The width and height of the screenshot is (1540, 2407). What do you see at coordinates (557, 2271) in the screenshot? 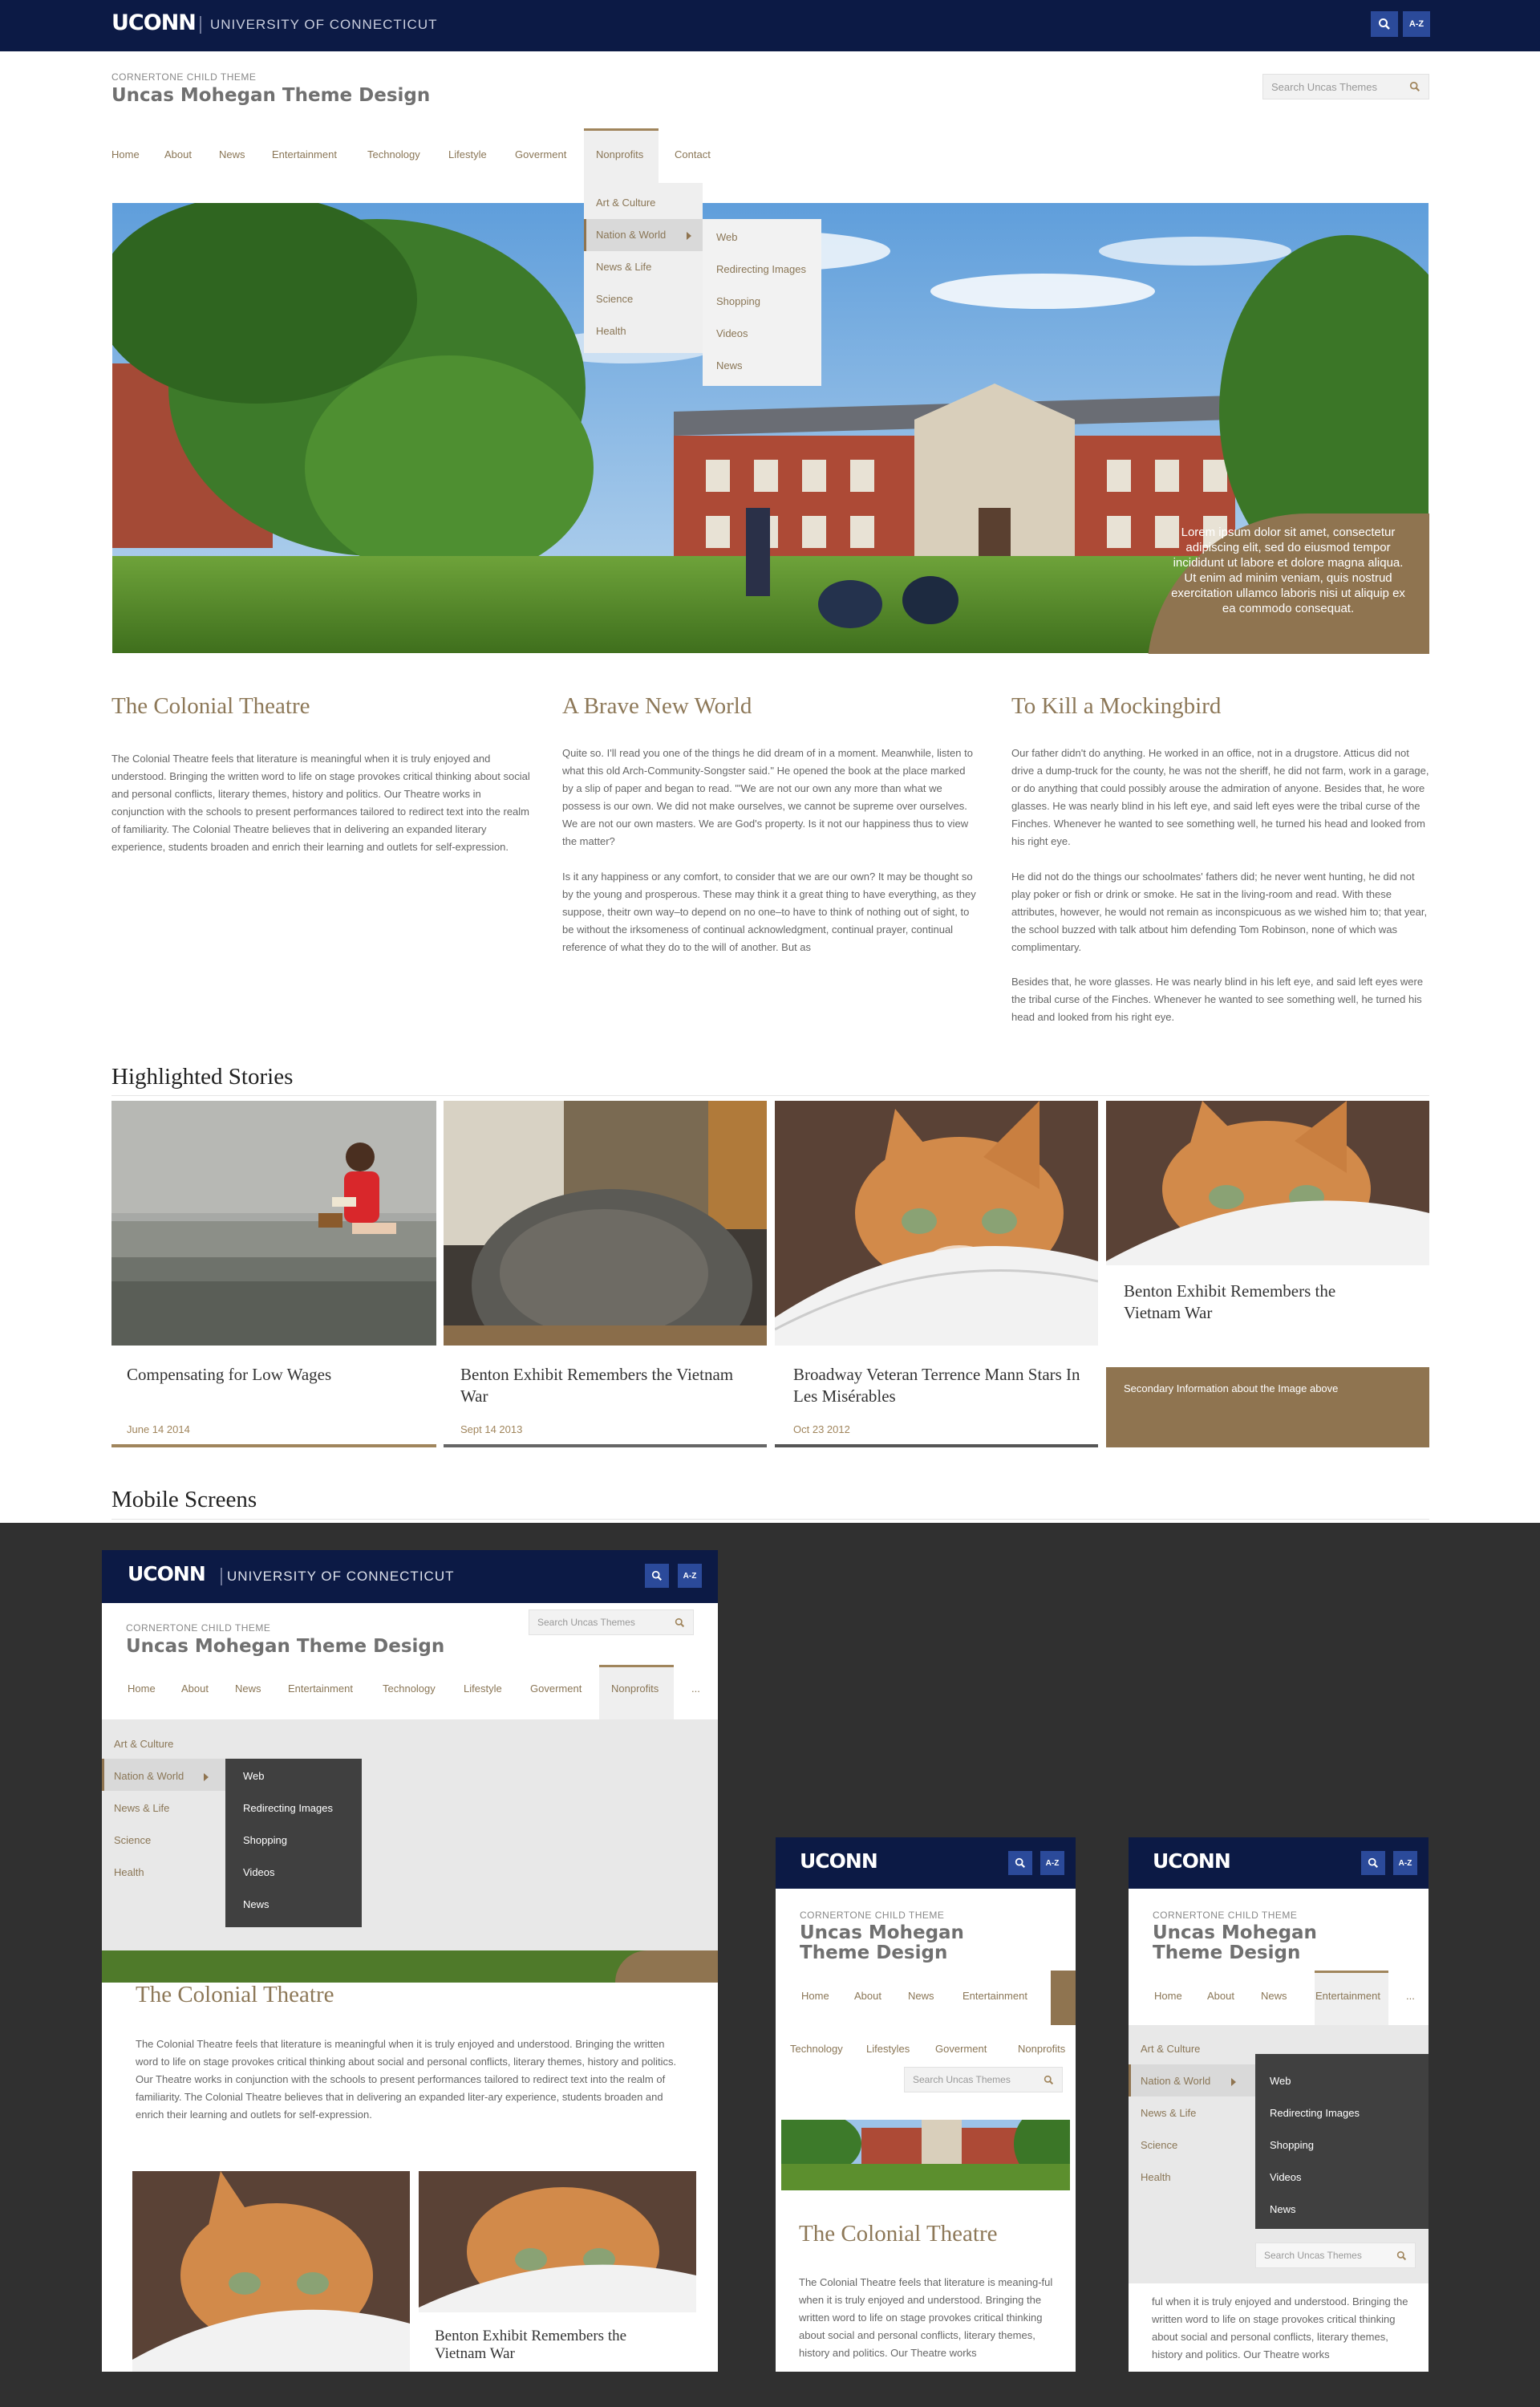
I see `story-card: Benton Exhibit Remembers the Vietnam War` at bounding box center [557, 2271].